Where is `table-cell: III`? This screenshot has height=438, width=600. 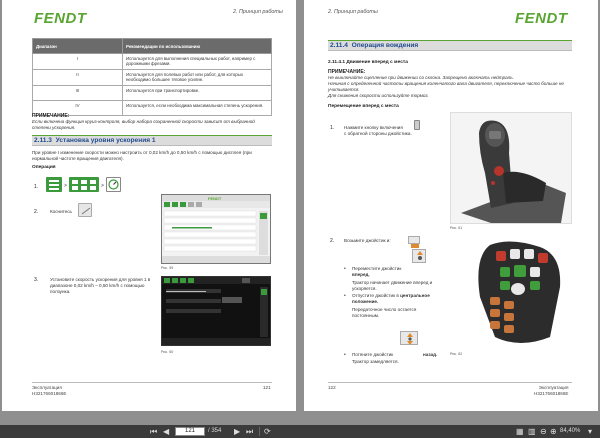 table-cell: III is located at coordinates (77, 92).